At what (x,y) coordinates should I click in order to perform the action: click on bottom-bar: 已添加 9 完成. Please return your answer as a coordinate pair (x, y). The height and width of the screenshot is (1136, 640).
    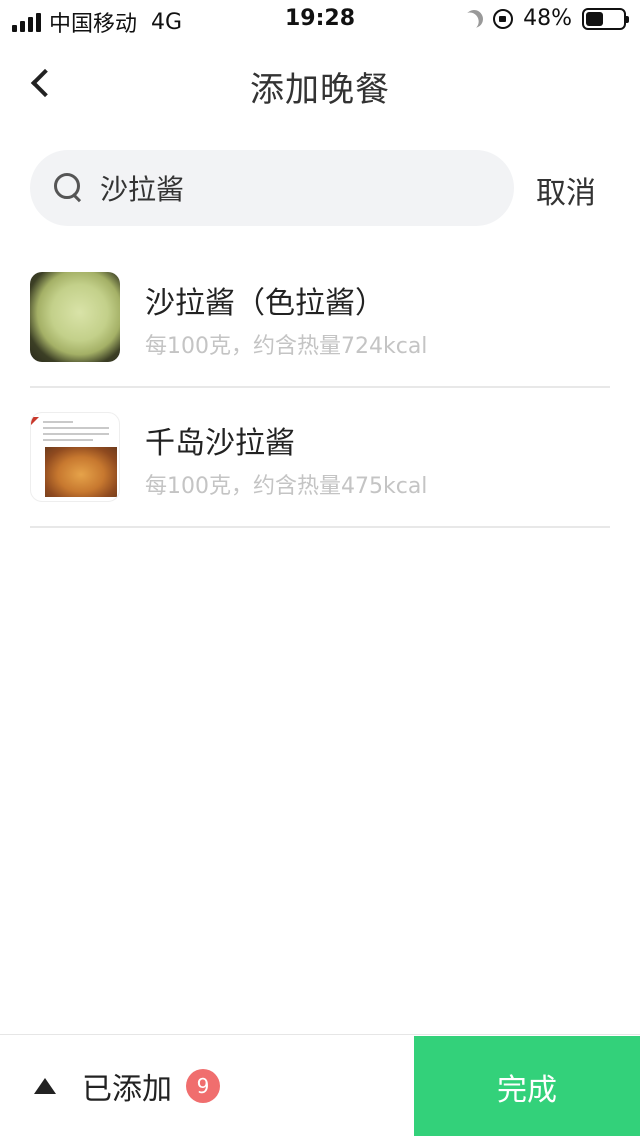
    Looking at the image, I should click on (320, 1085).